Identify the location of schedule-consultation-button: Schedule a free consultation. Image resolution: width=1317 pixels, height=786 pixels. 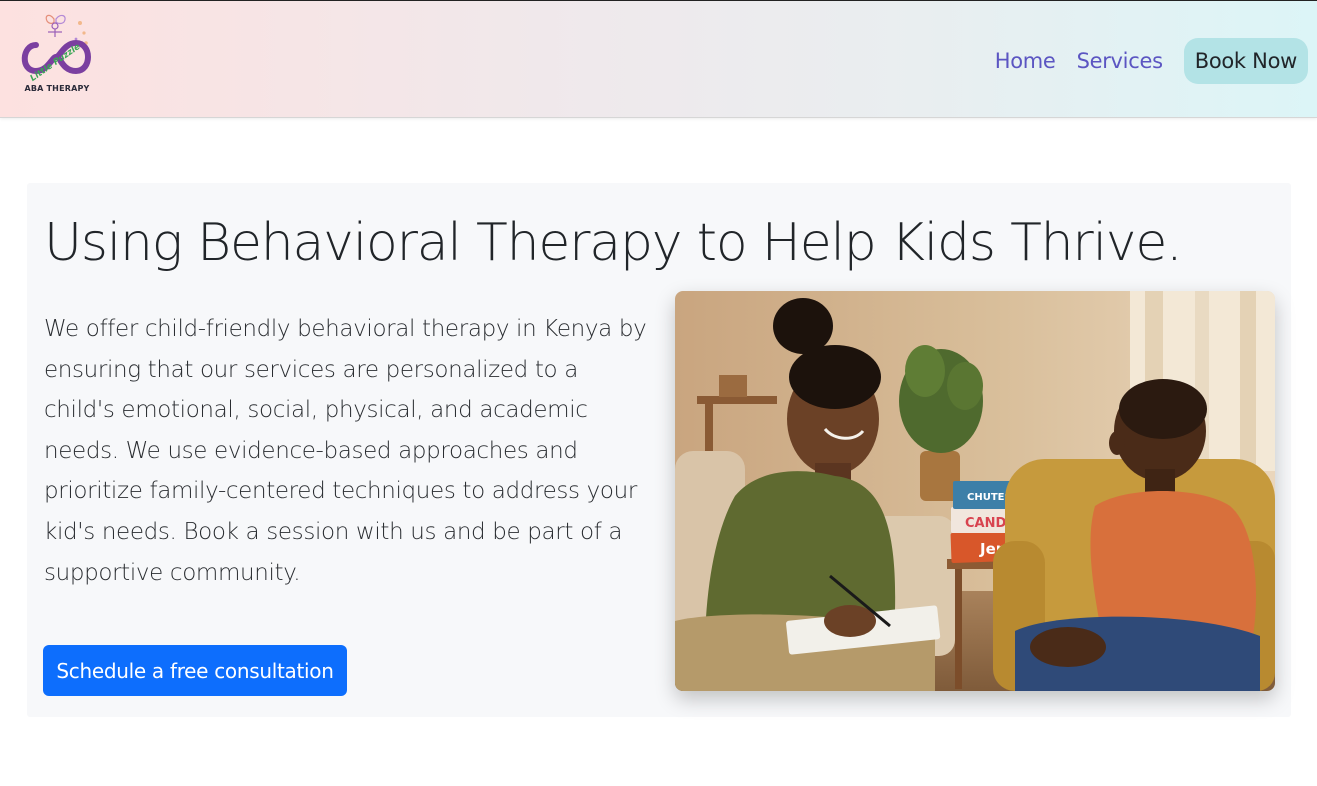
(195, 670).